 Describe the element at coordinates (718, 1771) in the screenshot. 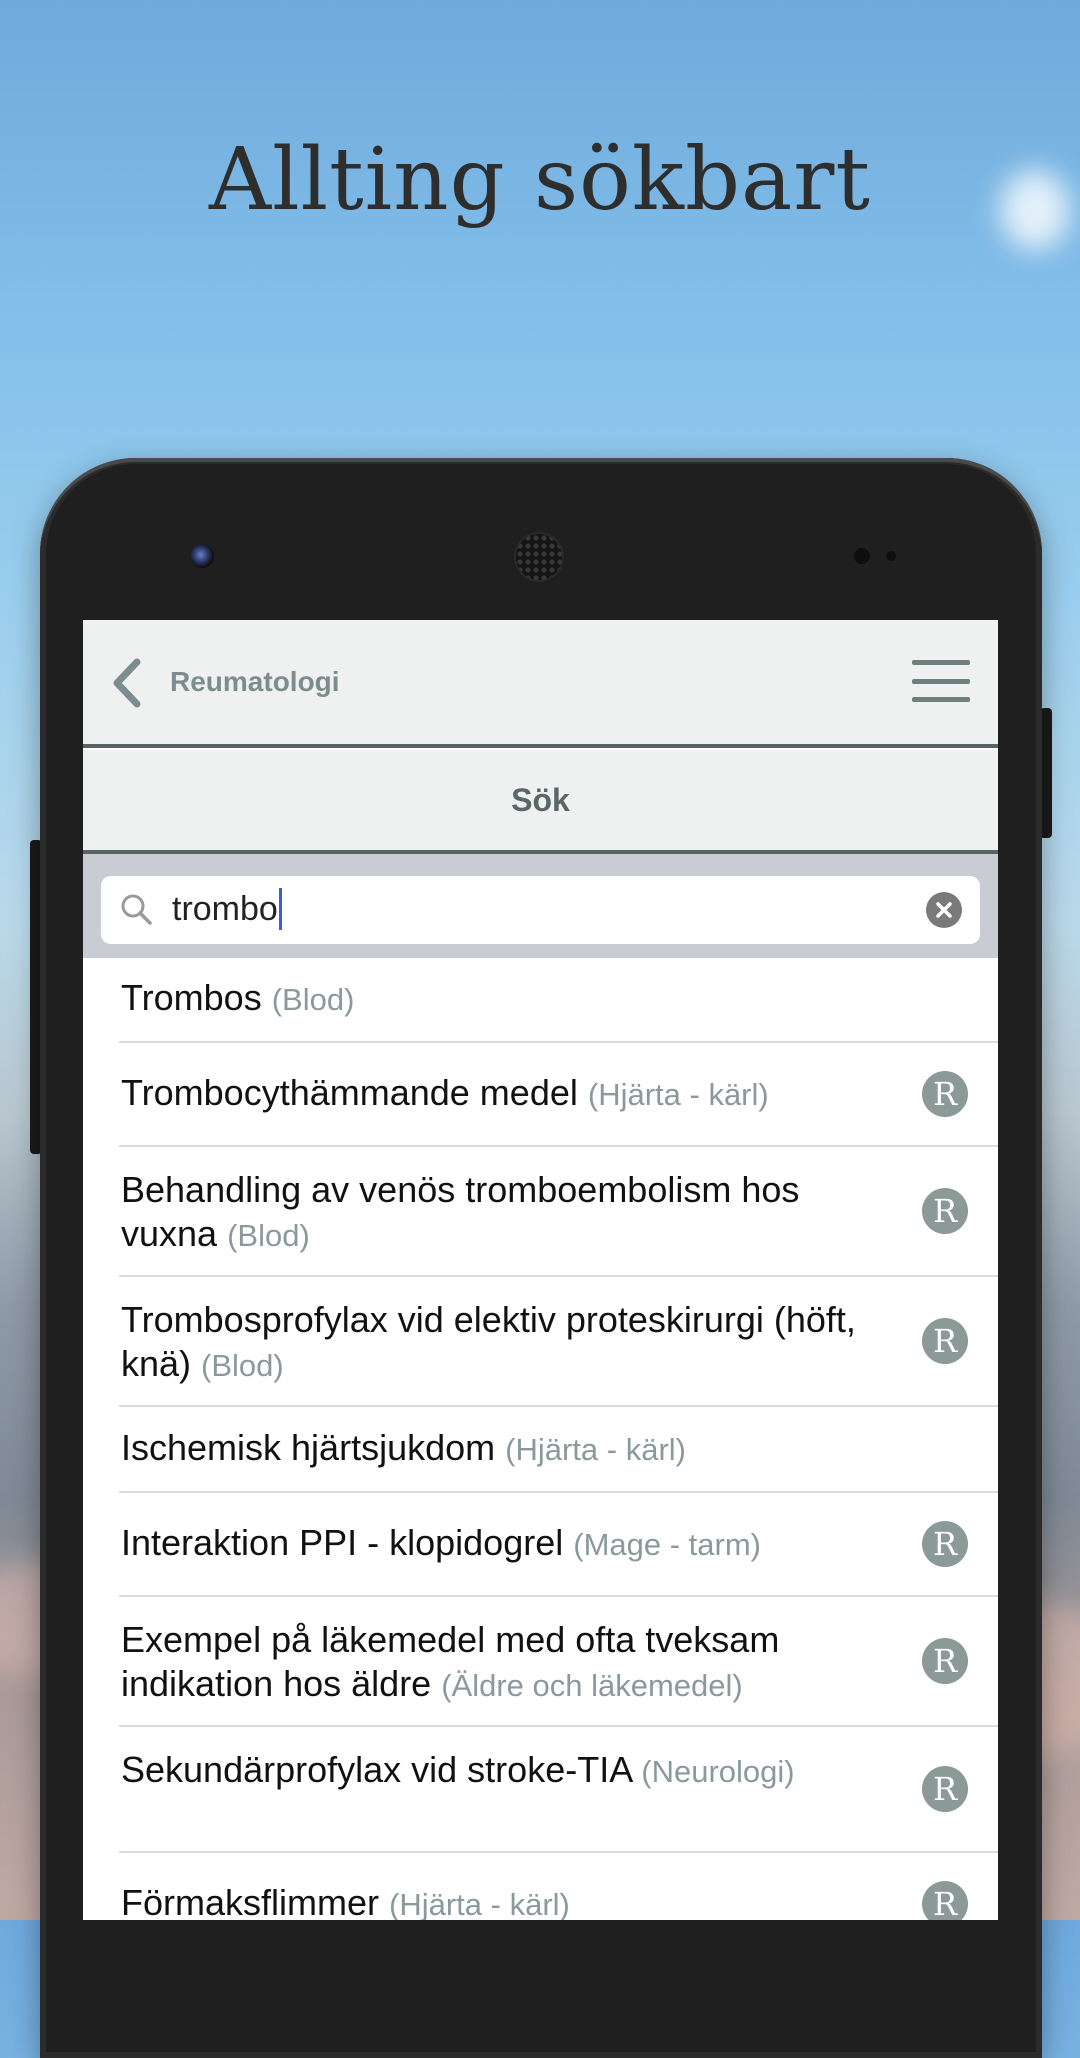

I see `result-category: (Neurologi)` at that location.